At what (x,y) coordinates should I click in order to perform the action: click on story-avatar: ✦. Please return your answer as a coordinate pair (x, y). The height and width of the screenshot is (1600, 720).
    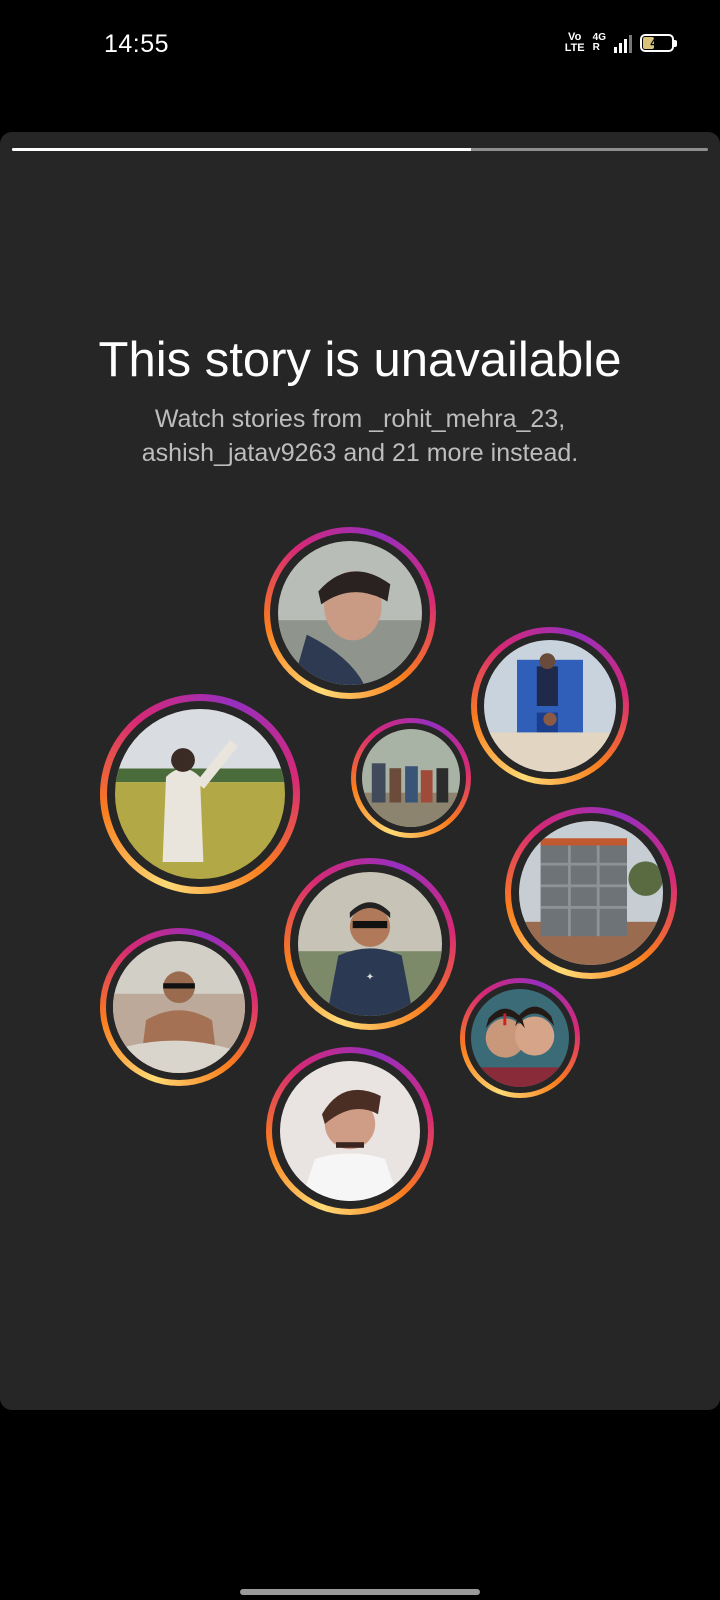
    Looking at the image, I should click on (370, 944).